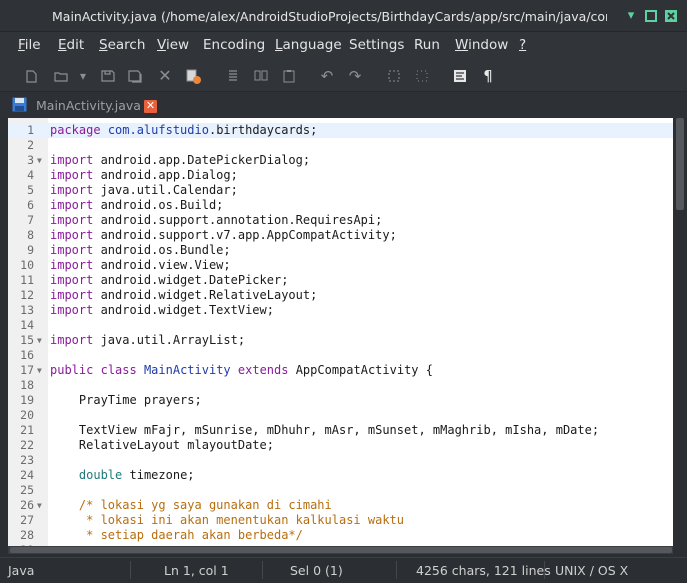 This screenshot has height=583, width=687. What do you see at coordinates (27, 325) in the screenshot?
I see `line-number: 14` at bounding box center [27, 325].